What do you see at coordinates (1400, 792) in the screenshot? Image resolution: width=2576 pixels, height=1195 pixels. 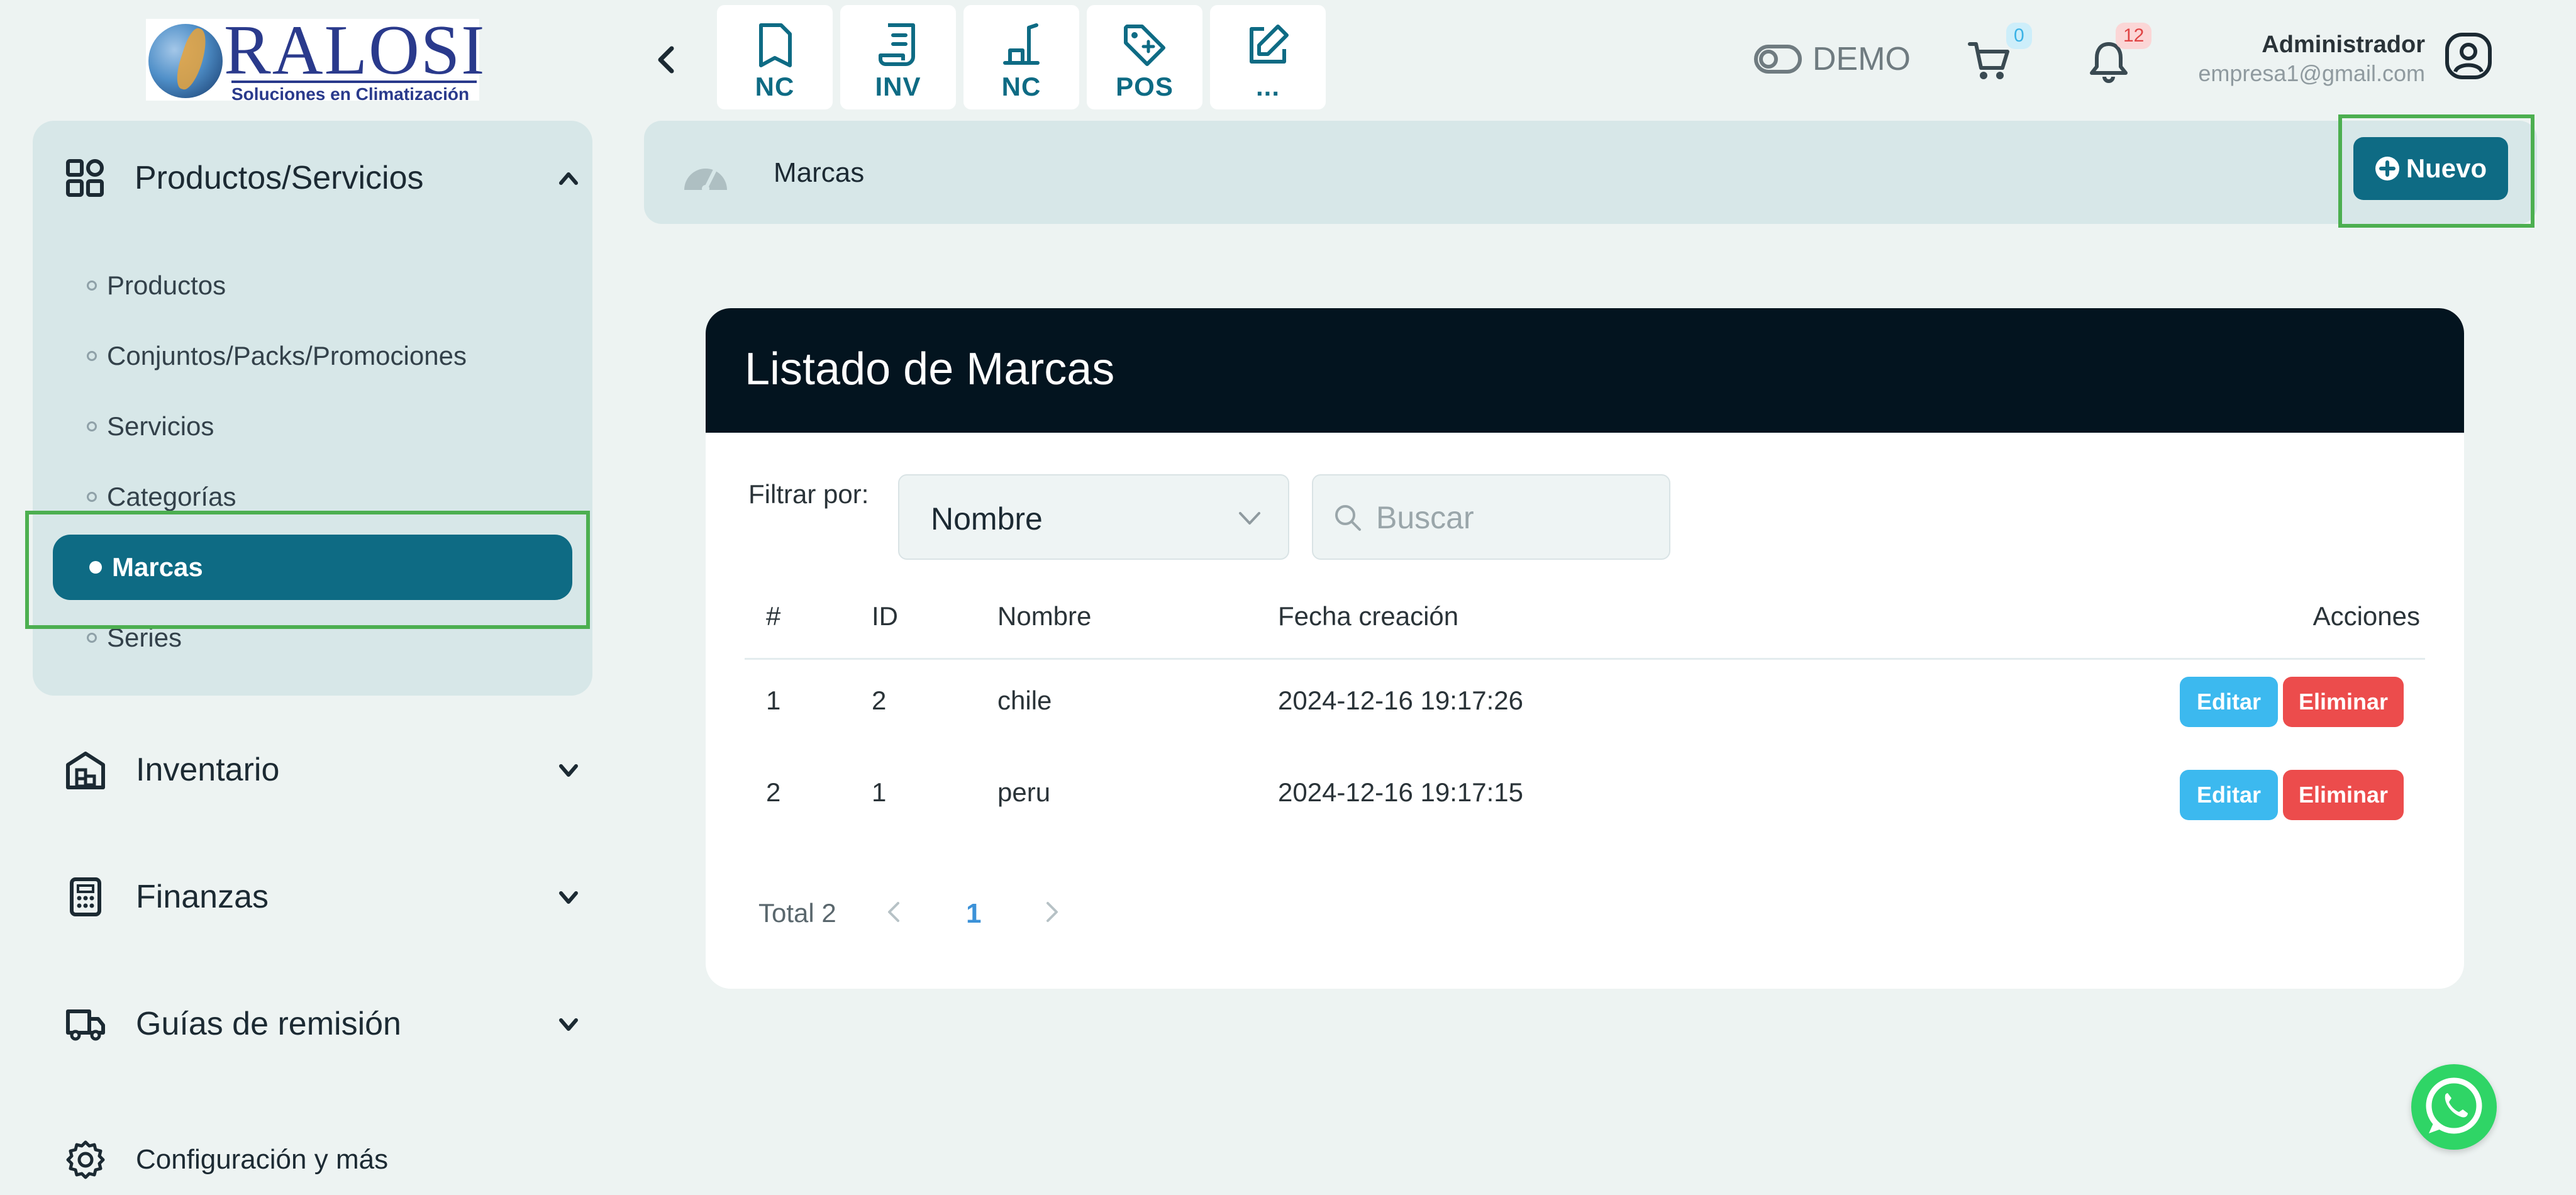 I see `row-date: 2024-12-16 19:17:15` at bounding box center [1400, 792].